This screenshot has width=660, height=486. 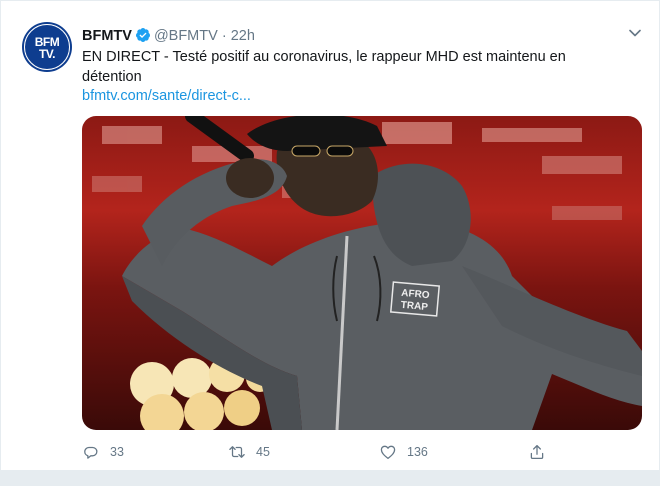 I want to click on author-name: BFMTV, so click(x=107, y=36).